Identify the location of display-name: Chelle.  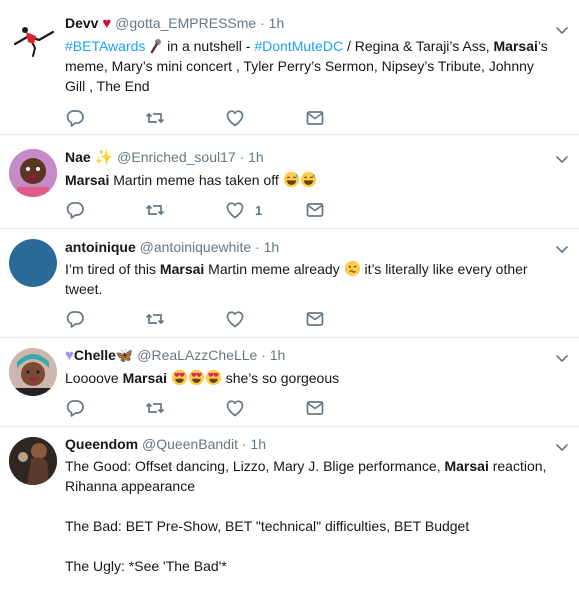
(95, 355).